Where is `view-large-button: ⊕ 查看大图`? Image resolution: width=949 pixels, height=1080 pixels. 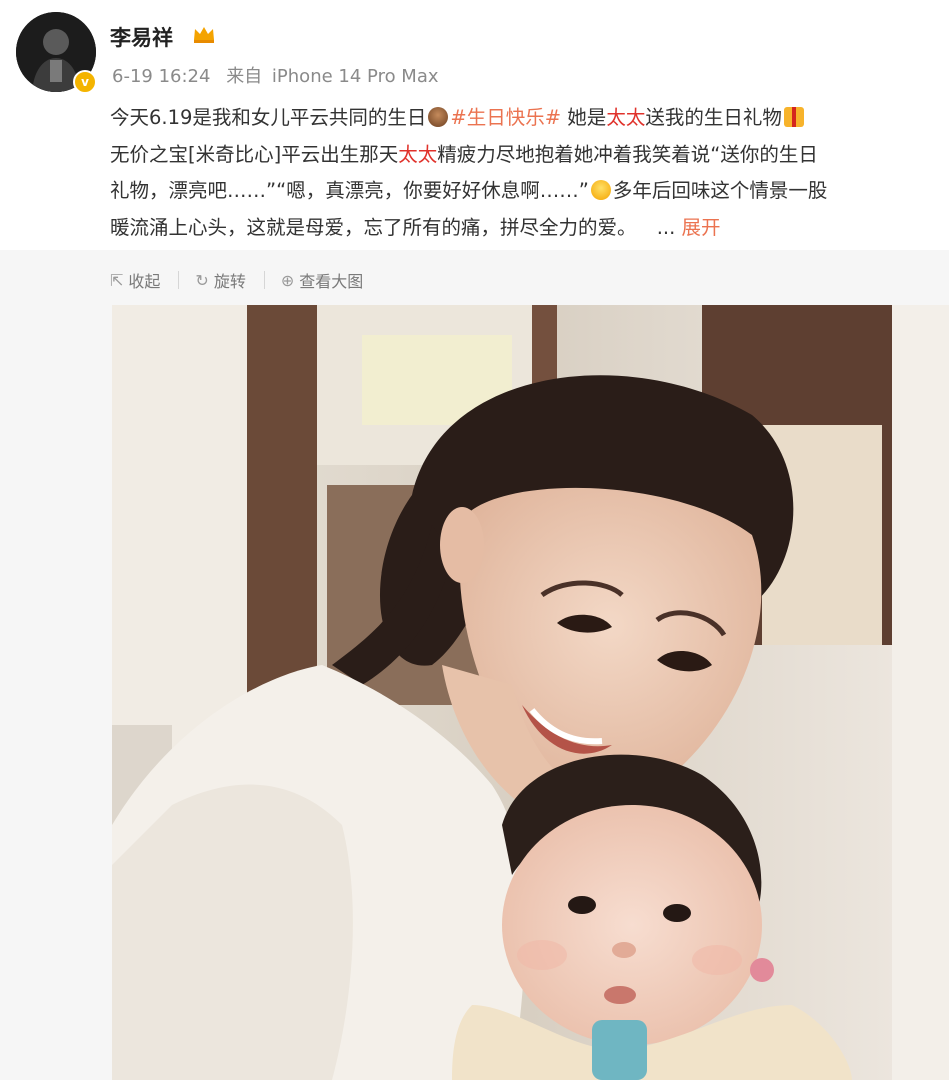
view-large-button: ⊕ 查看大图 is located at coordinates (331, 280).